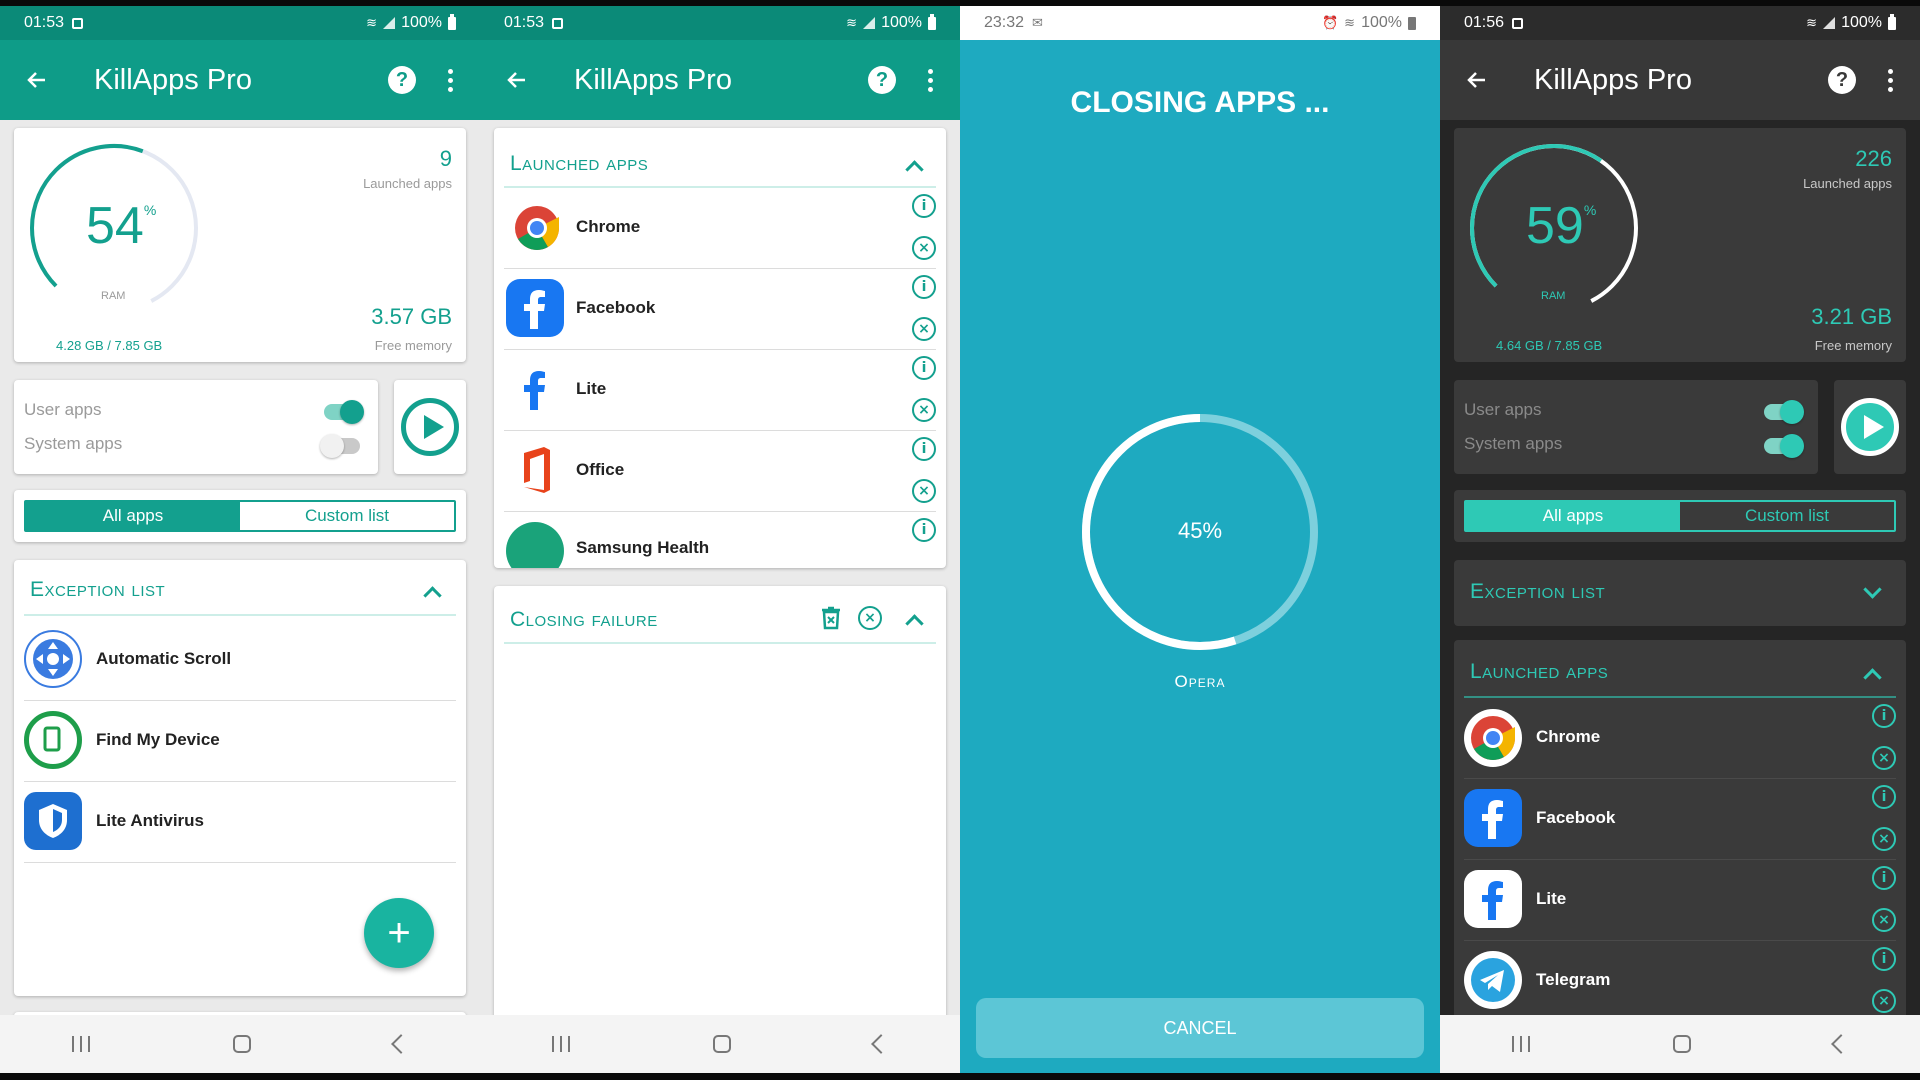 This screenshot has width=1920, height=1080. What do you see at coordinates (1680, 23) in the screenshot?
I see `status-bar: 01:56 ≋ 100%` at bounding box center [1680, 23].